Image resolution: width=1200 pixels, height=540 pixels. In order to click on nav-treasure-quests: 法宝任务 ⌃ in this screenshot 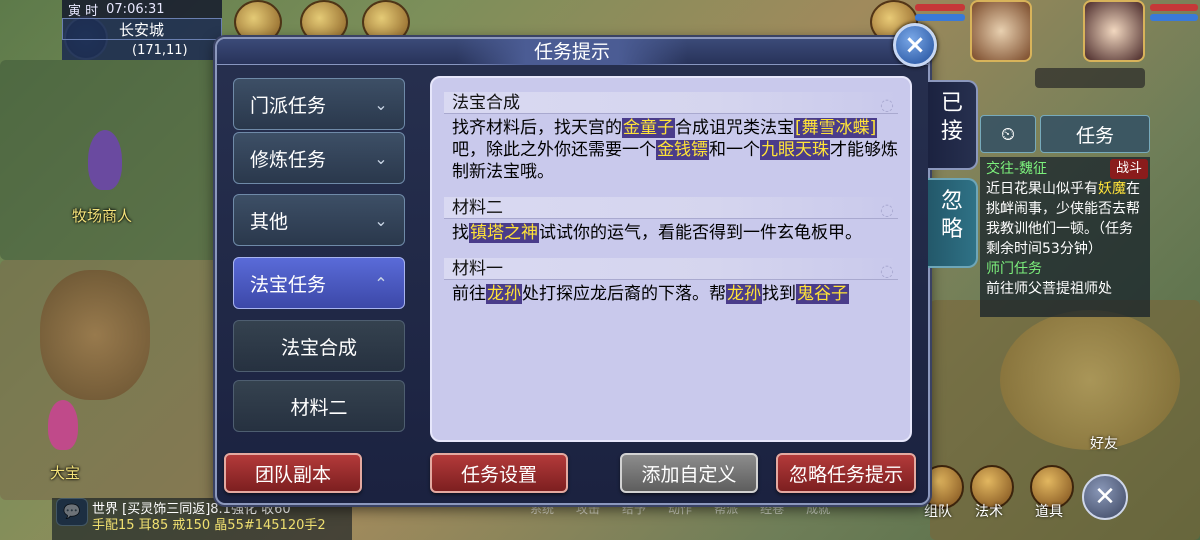, I will do `click(319, 283)`.